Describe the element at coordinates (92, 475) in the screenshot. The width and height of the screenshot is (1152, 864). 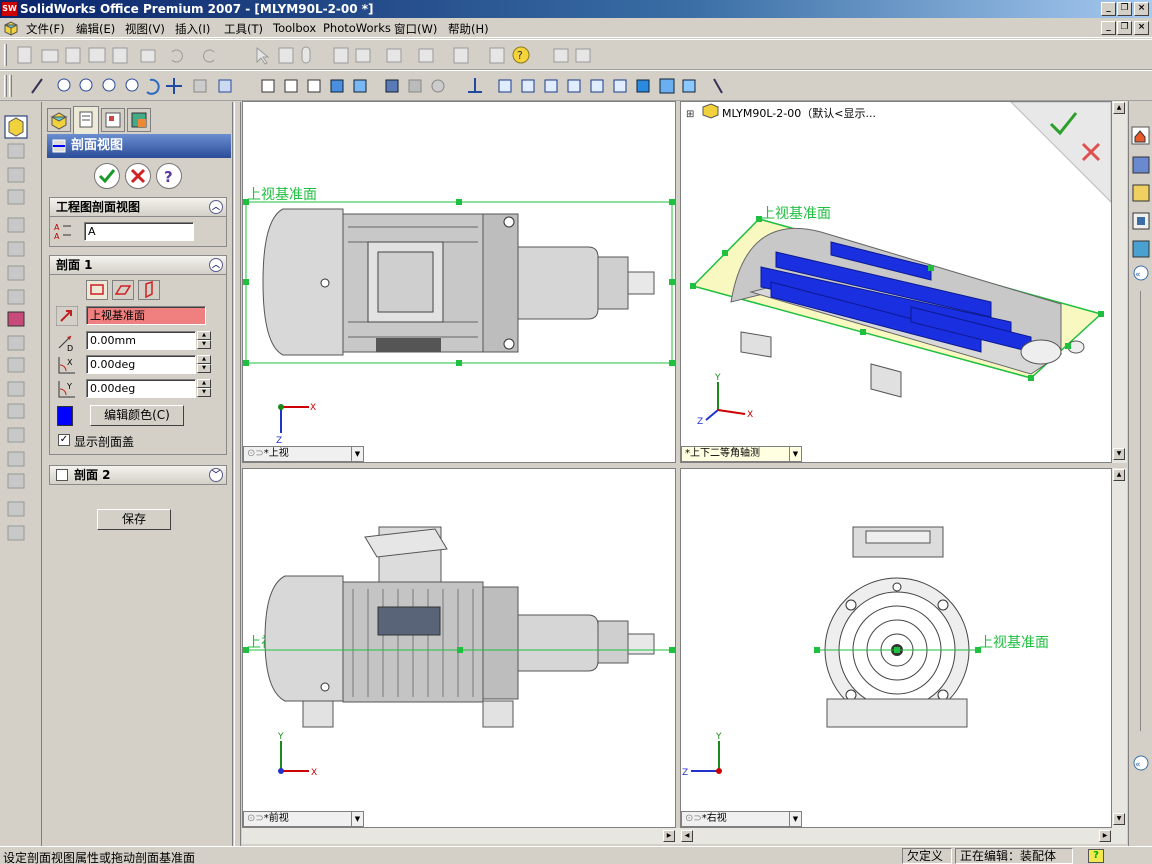
I see `group-section2-title: 剖面 2` at that location.